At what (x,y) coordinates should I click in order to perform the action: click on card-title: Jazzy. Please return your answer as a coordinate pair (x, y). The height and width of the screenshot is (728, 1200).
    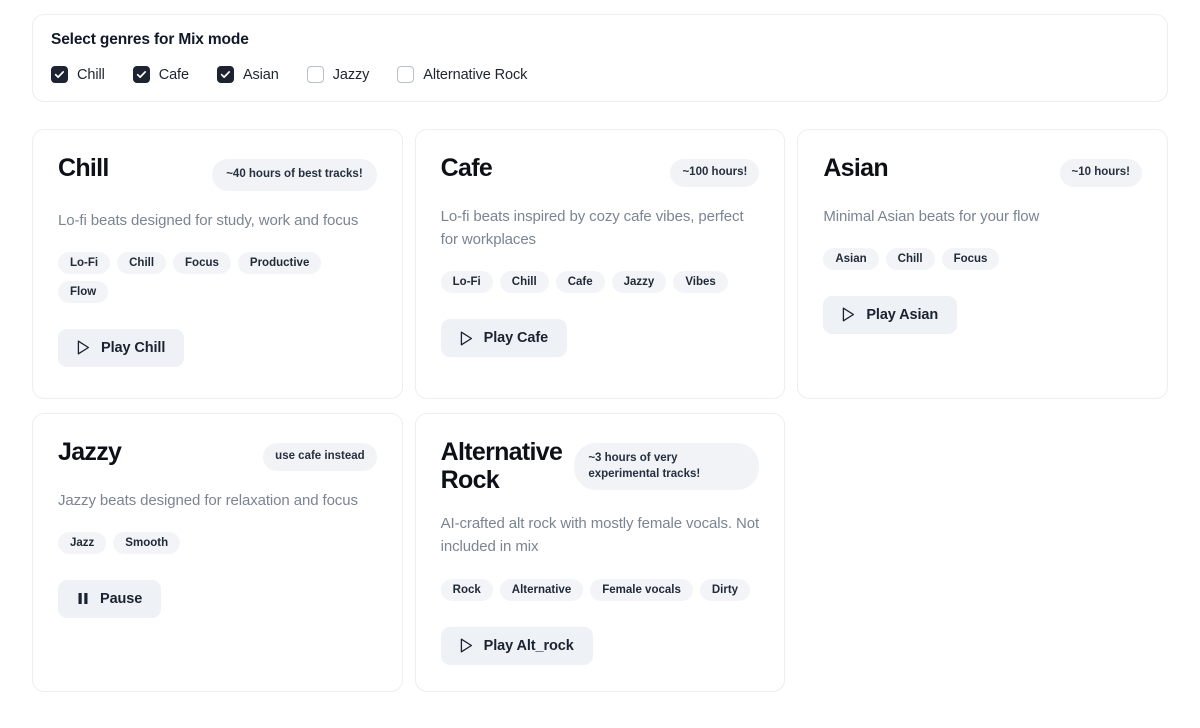
    Looking at the image, I should click on (90, 452).